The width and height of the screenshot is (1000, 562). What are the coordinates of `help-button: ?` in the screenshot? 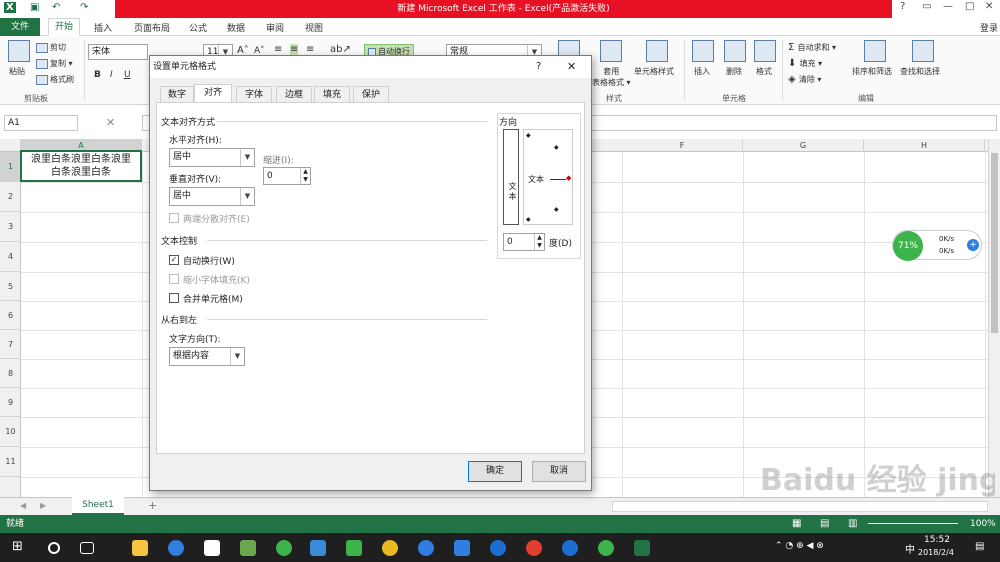 It's located at (902, 6).